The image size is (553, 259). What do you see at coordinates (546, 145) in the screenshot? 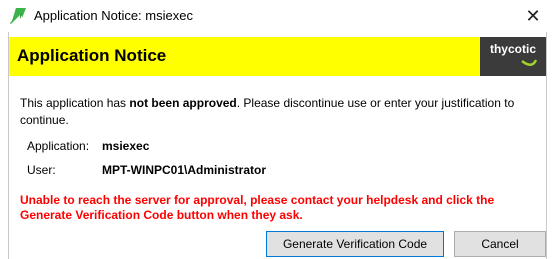
I see `window-border-right` at bounding box center [546, 145].